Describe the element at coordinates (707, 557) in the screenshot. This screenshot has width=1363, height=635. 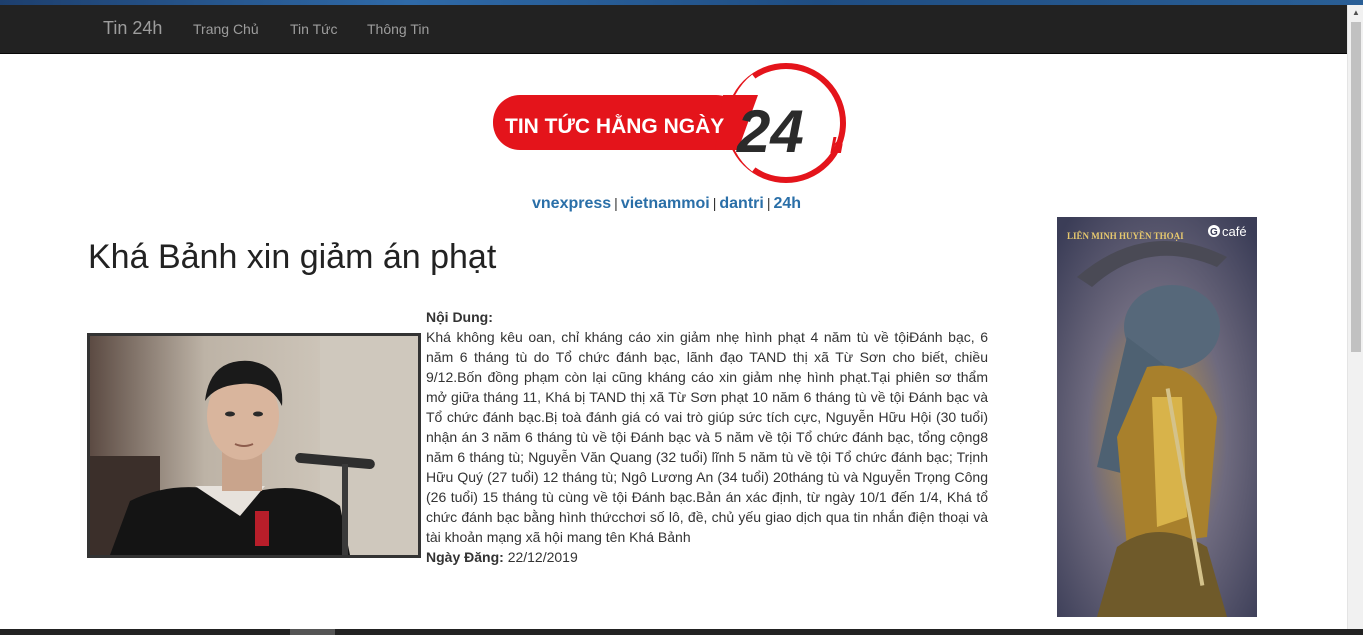
I see `publish-date-row: Ngày Đăng: 22/12/2019` at that location.